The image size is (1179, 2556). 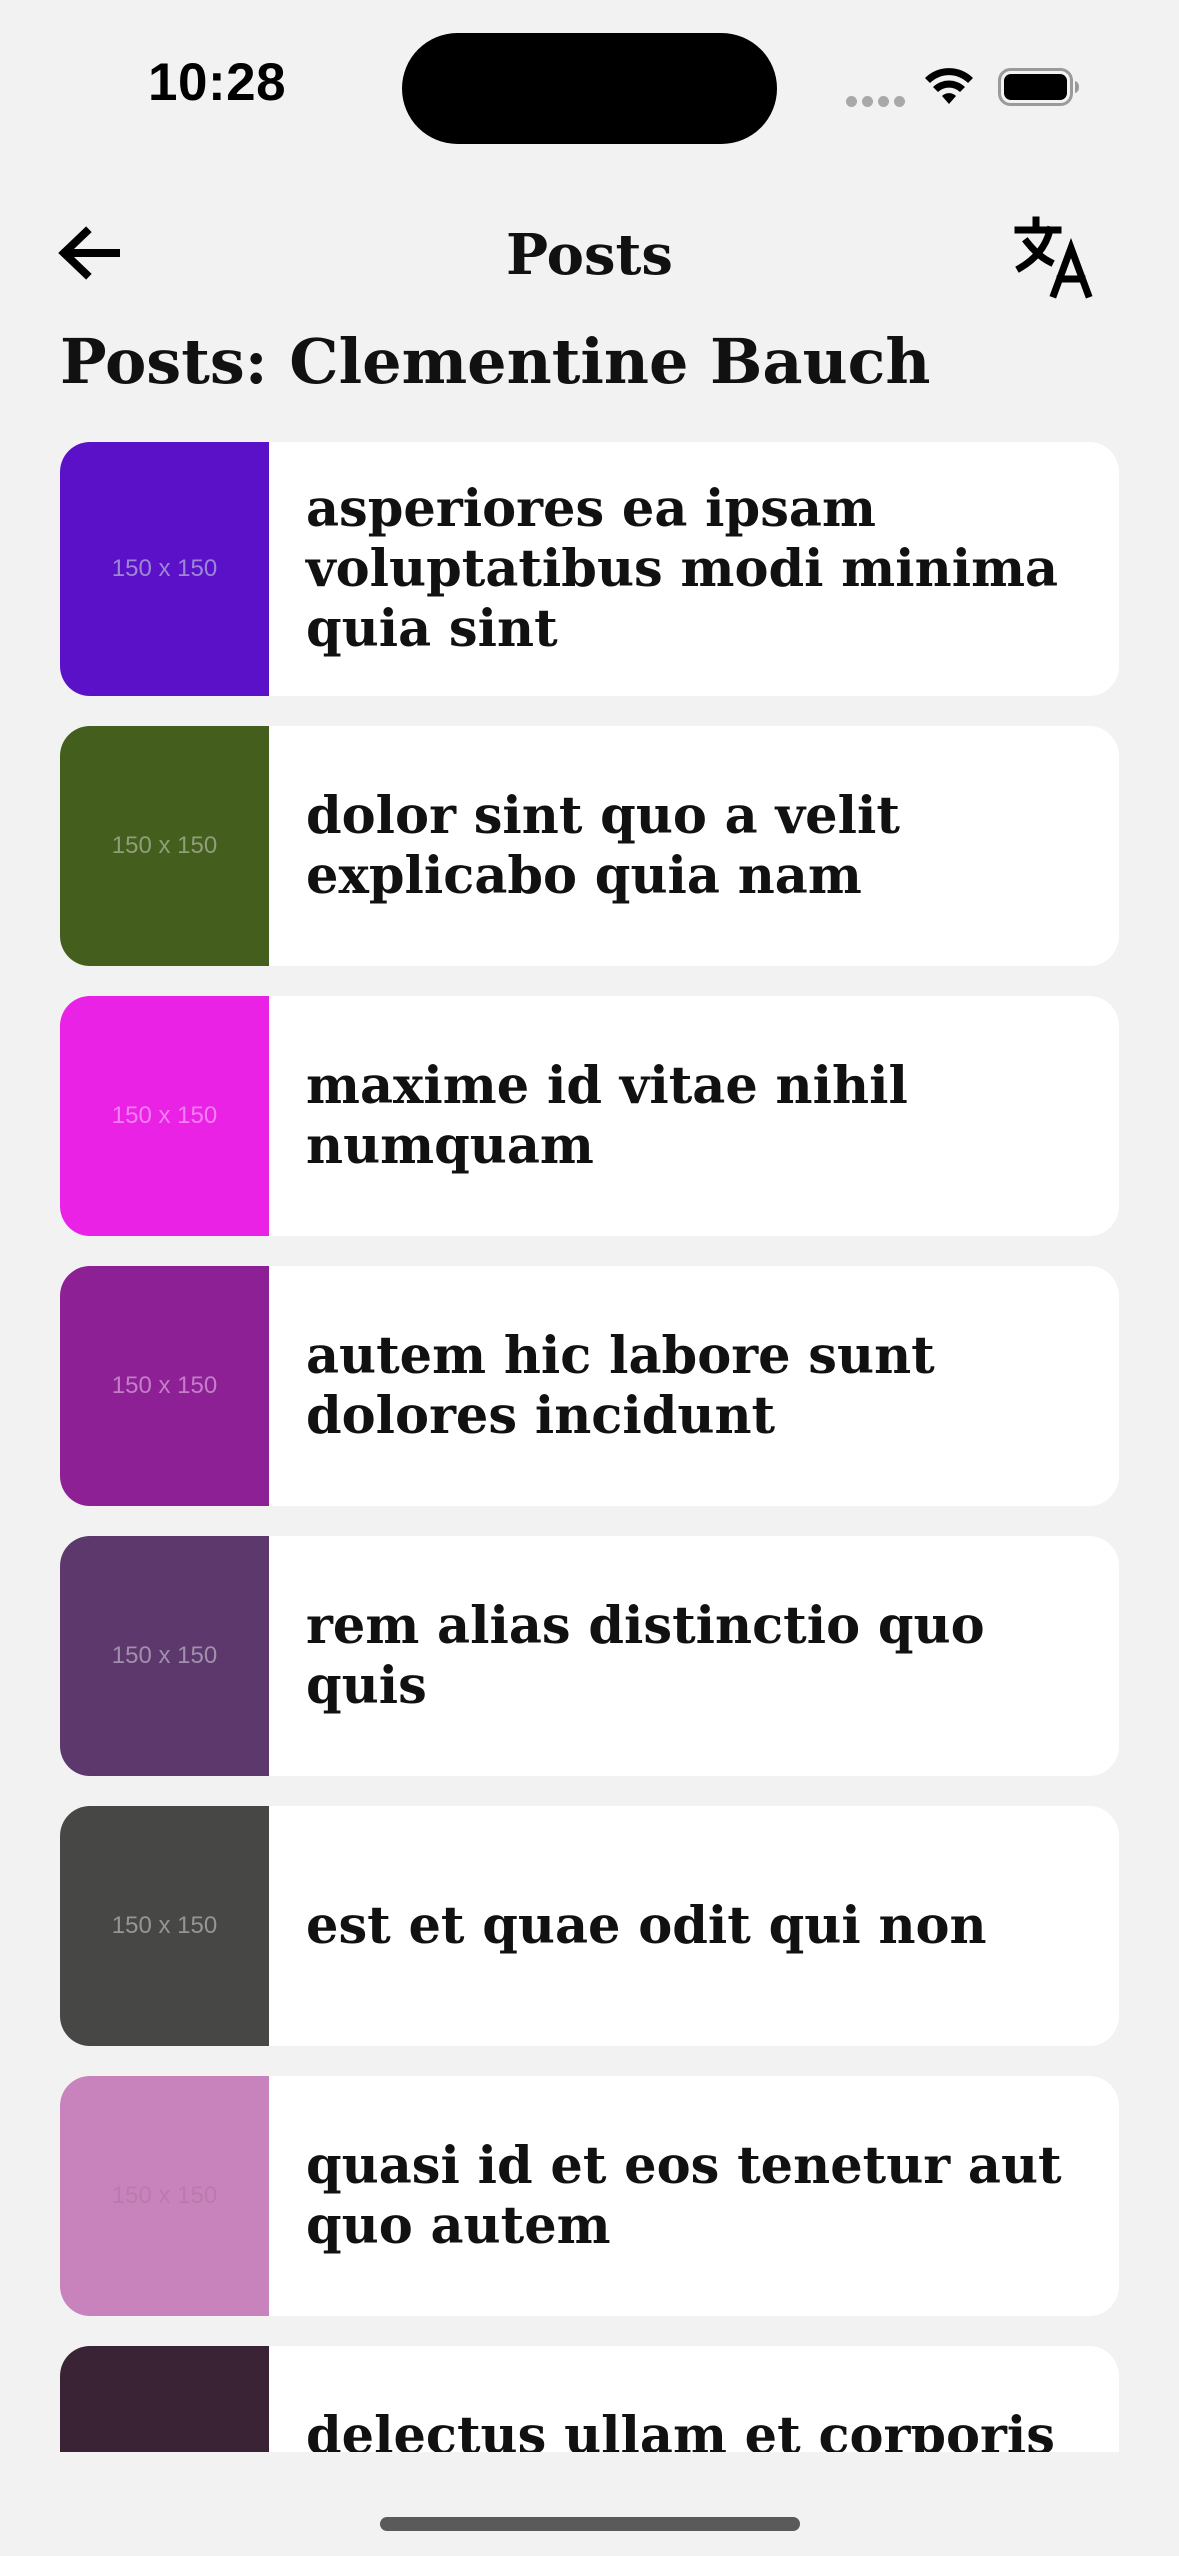 I want to click on battery-icon, so click(x=1038, y=87).